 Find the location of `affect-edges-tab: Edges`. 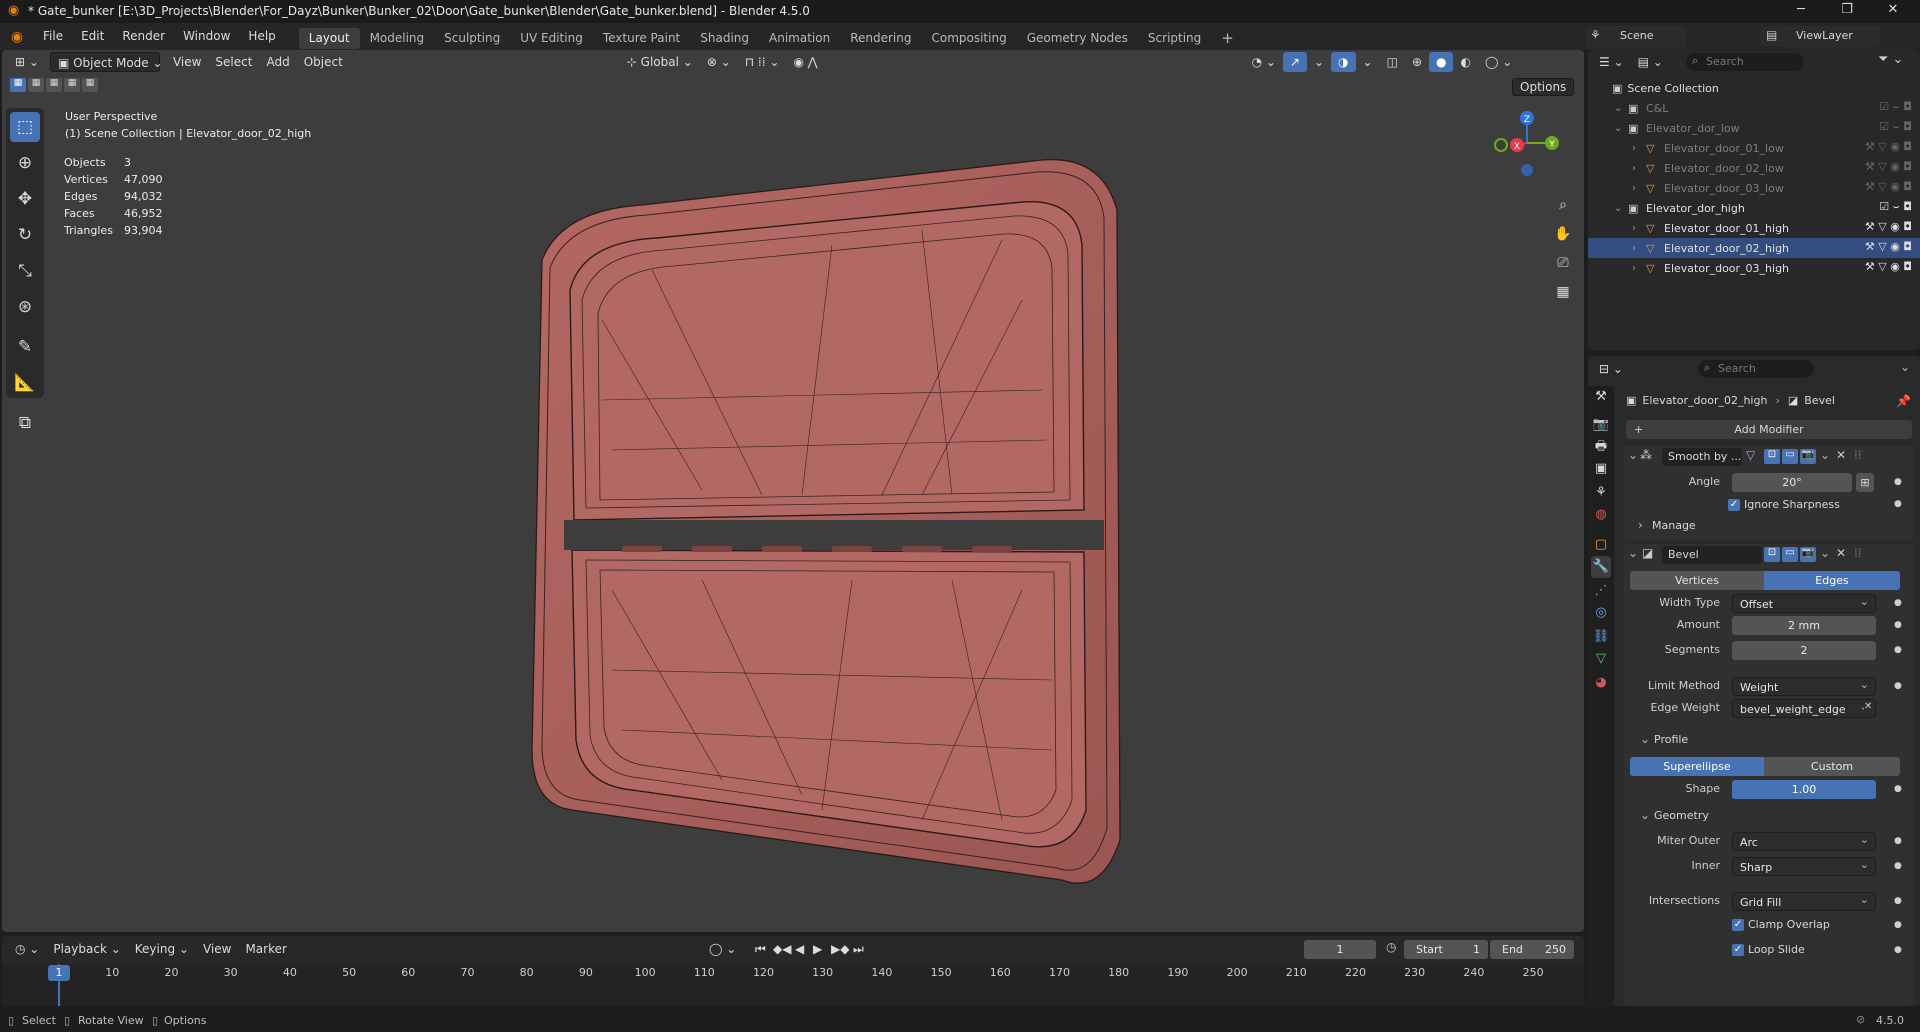

affect-edges-tab: Edges is located at coordinates (1832, 580).